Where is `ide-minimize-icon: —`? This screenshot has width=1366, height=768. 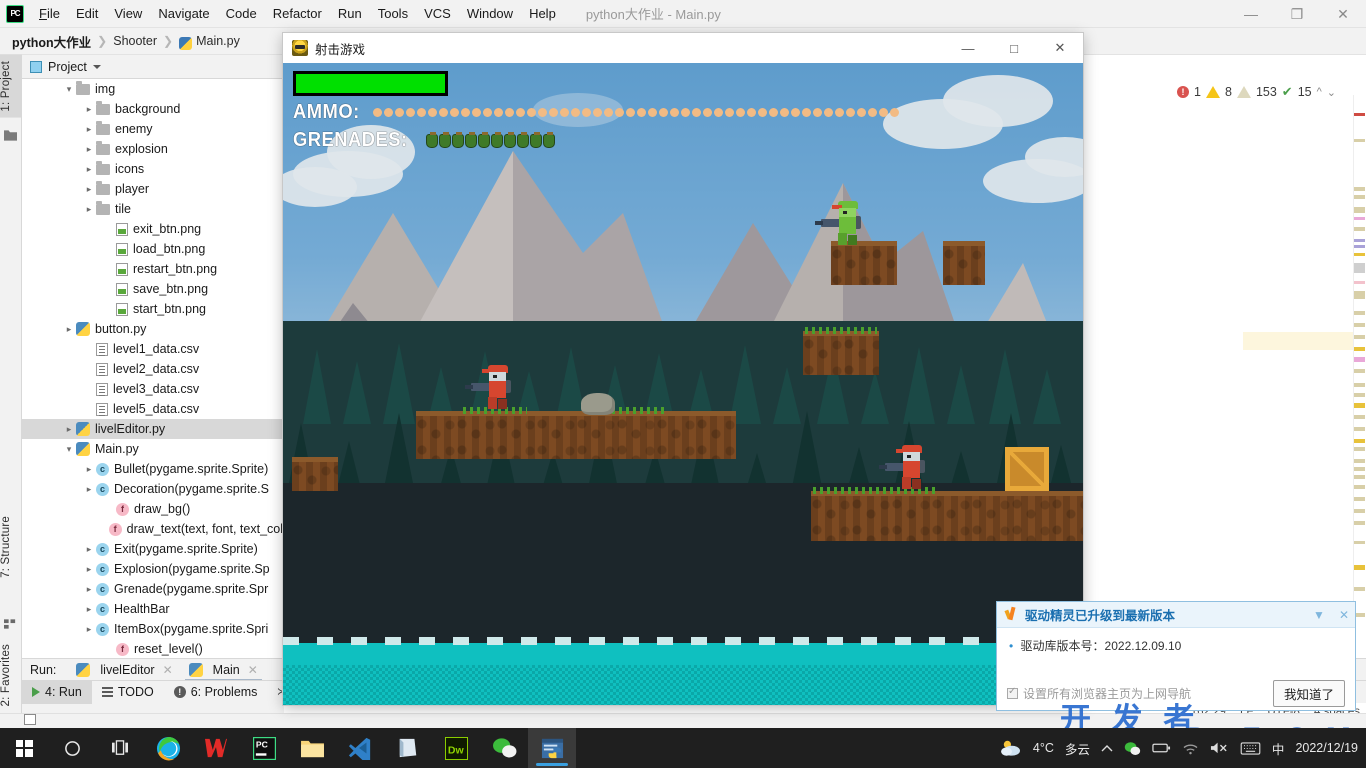
ide-minimize-icon: — is located at coordinates (1251, 14).